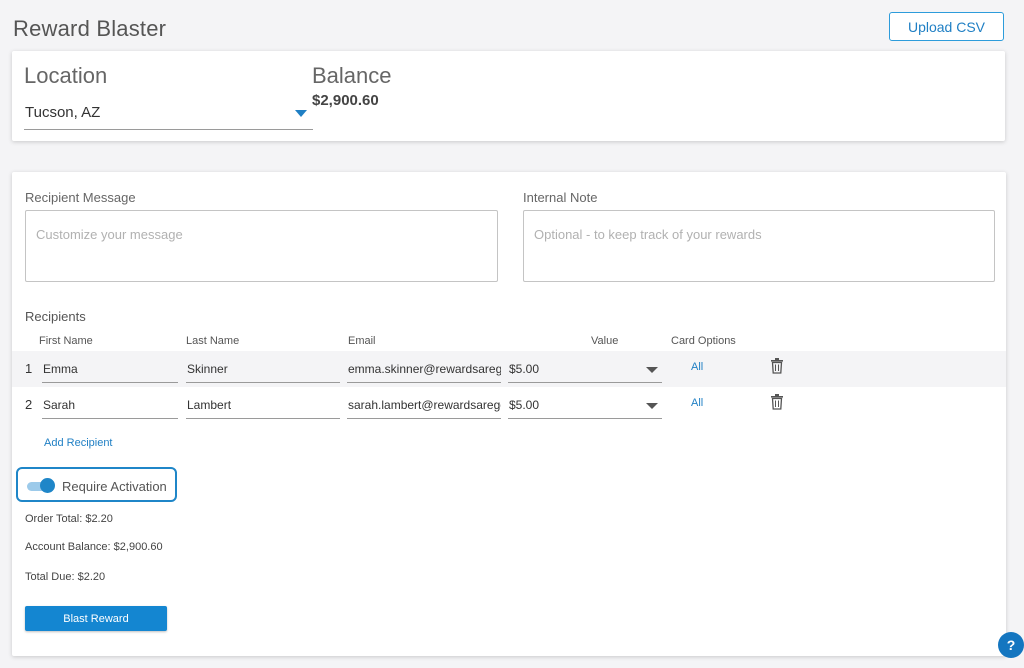 This screenshot has height=668, width=1024. I want to click on recipients-label: Recipients, so click(55, 316).